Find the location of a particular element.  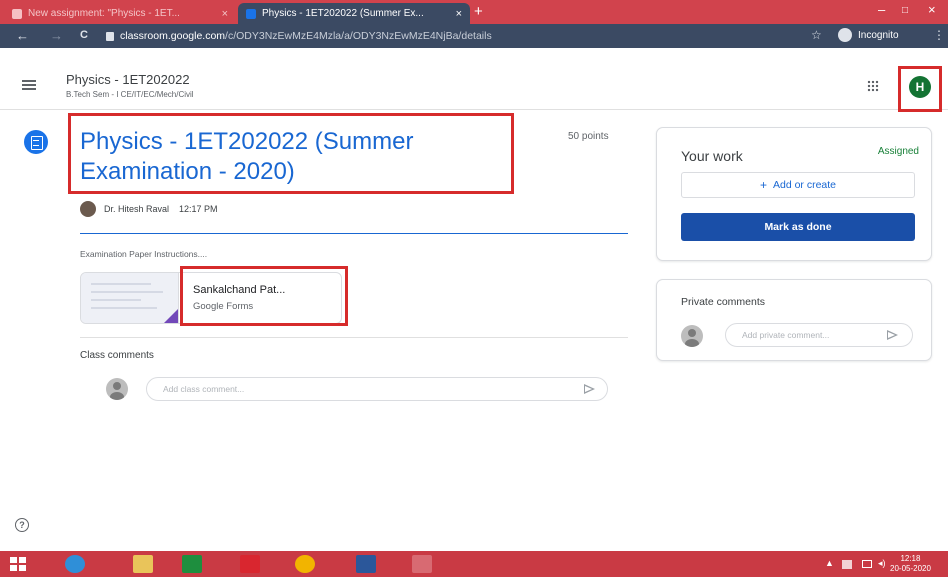

store-icon is located at coordinates (192, 564).